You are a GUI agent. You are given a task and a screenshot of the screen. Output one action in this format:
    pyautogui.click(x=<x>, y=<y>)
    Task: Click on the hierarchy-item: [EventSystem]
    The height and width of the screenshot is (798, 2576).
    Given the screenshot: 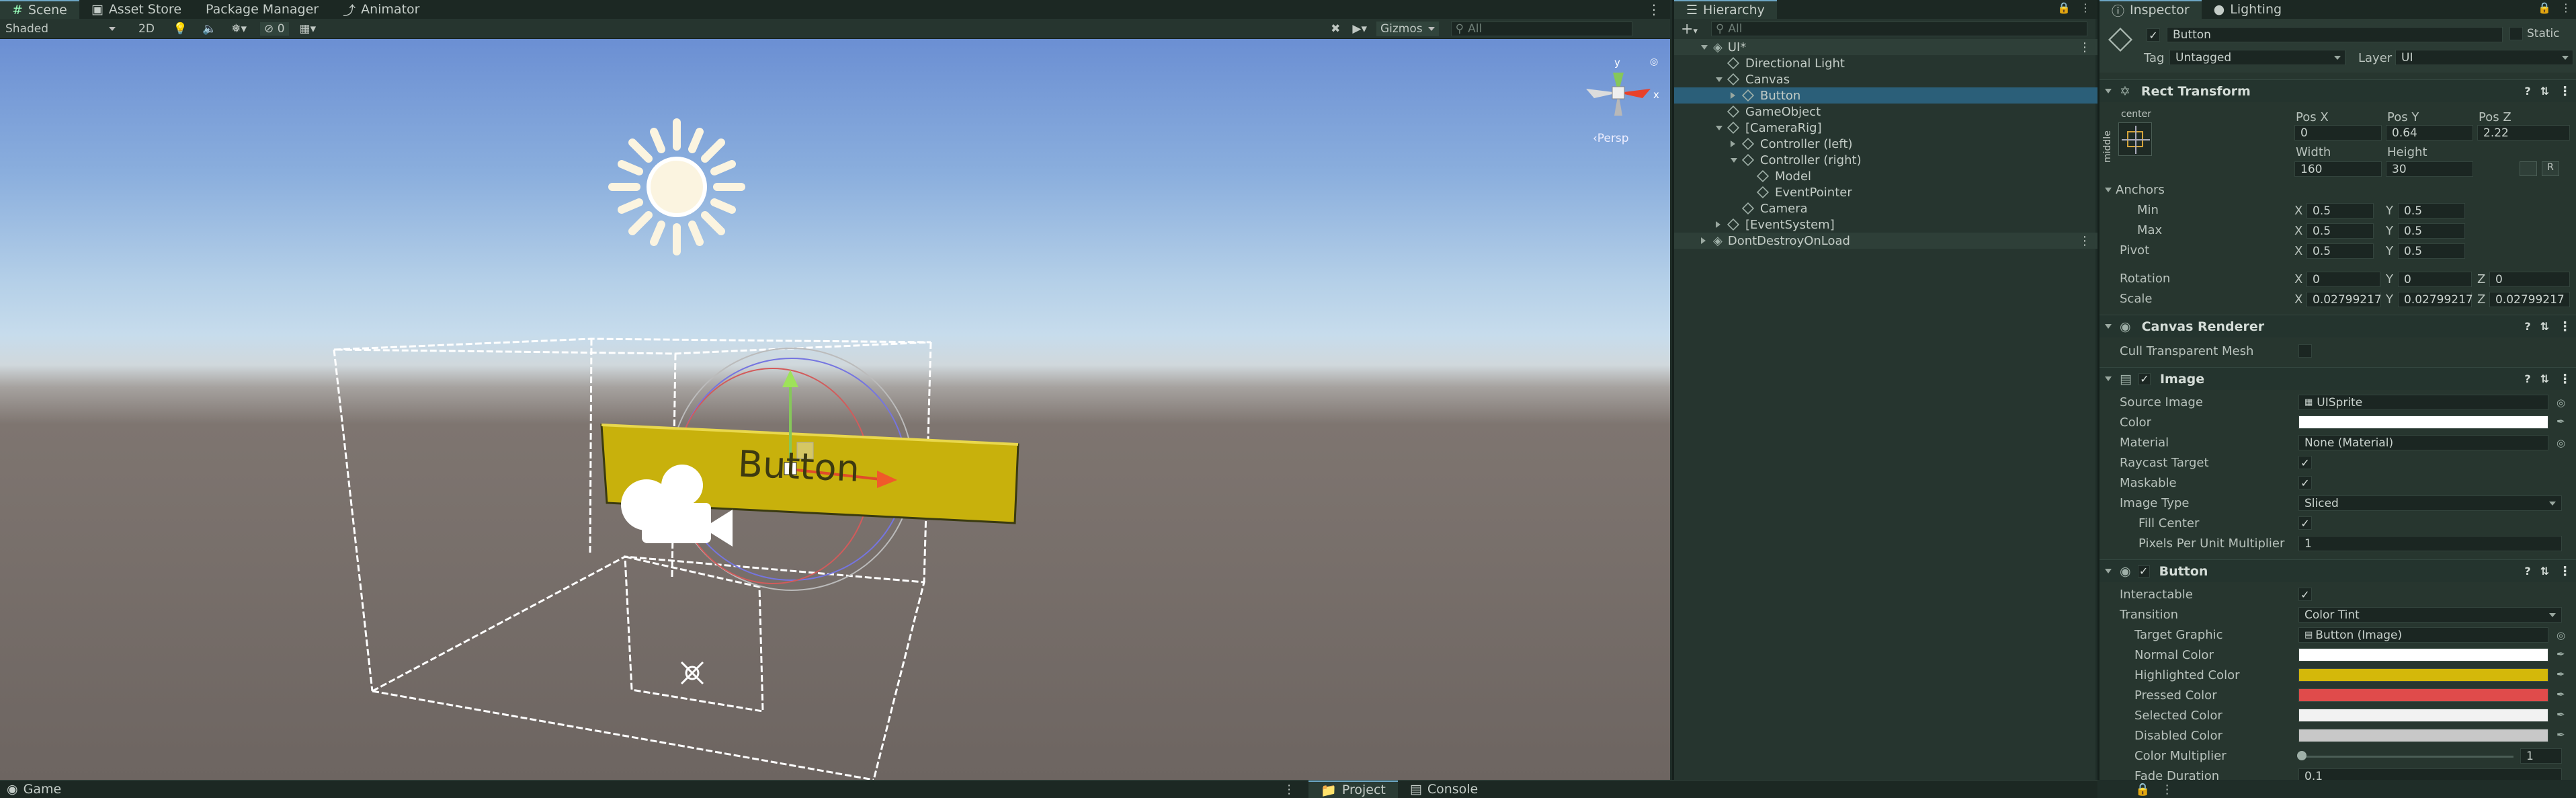 What is the action you would take?
    pyautogui.click(x=1886, y=224)
    